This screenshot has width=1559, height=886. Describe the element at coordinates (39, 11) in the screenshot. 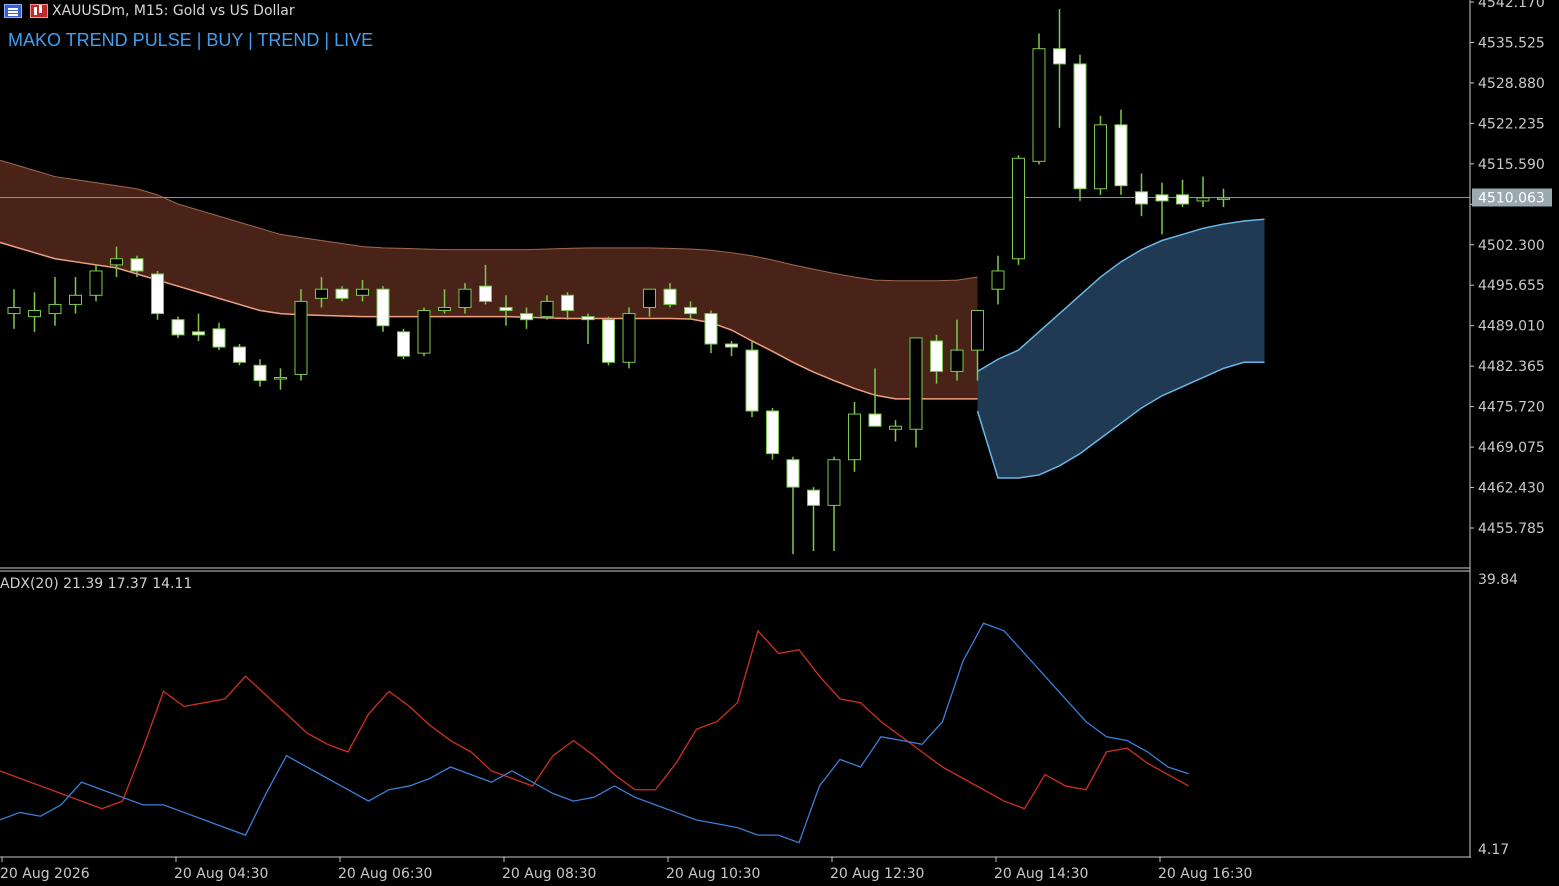

I see `bar-chart-icon` at that location.